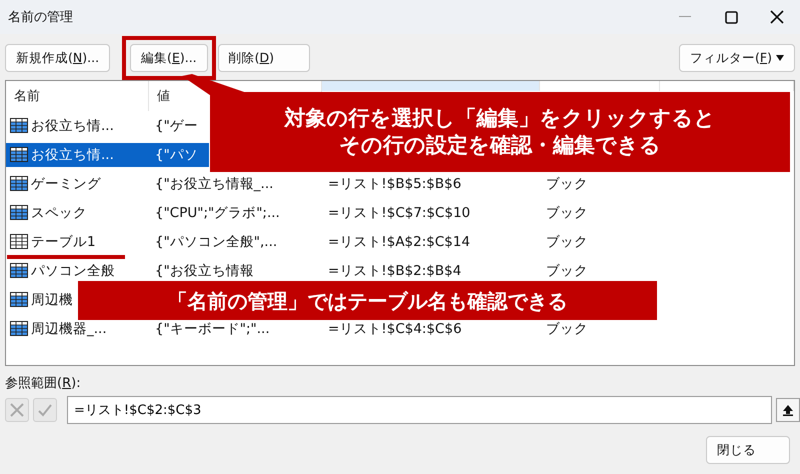 This screenshot has height=474, width=800. I want to click on table-cell-text: =リスト!$B$5:$B$6, so click(394, 184).